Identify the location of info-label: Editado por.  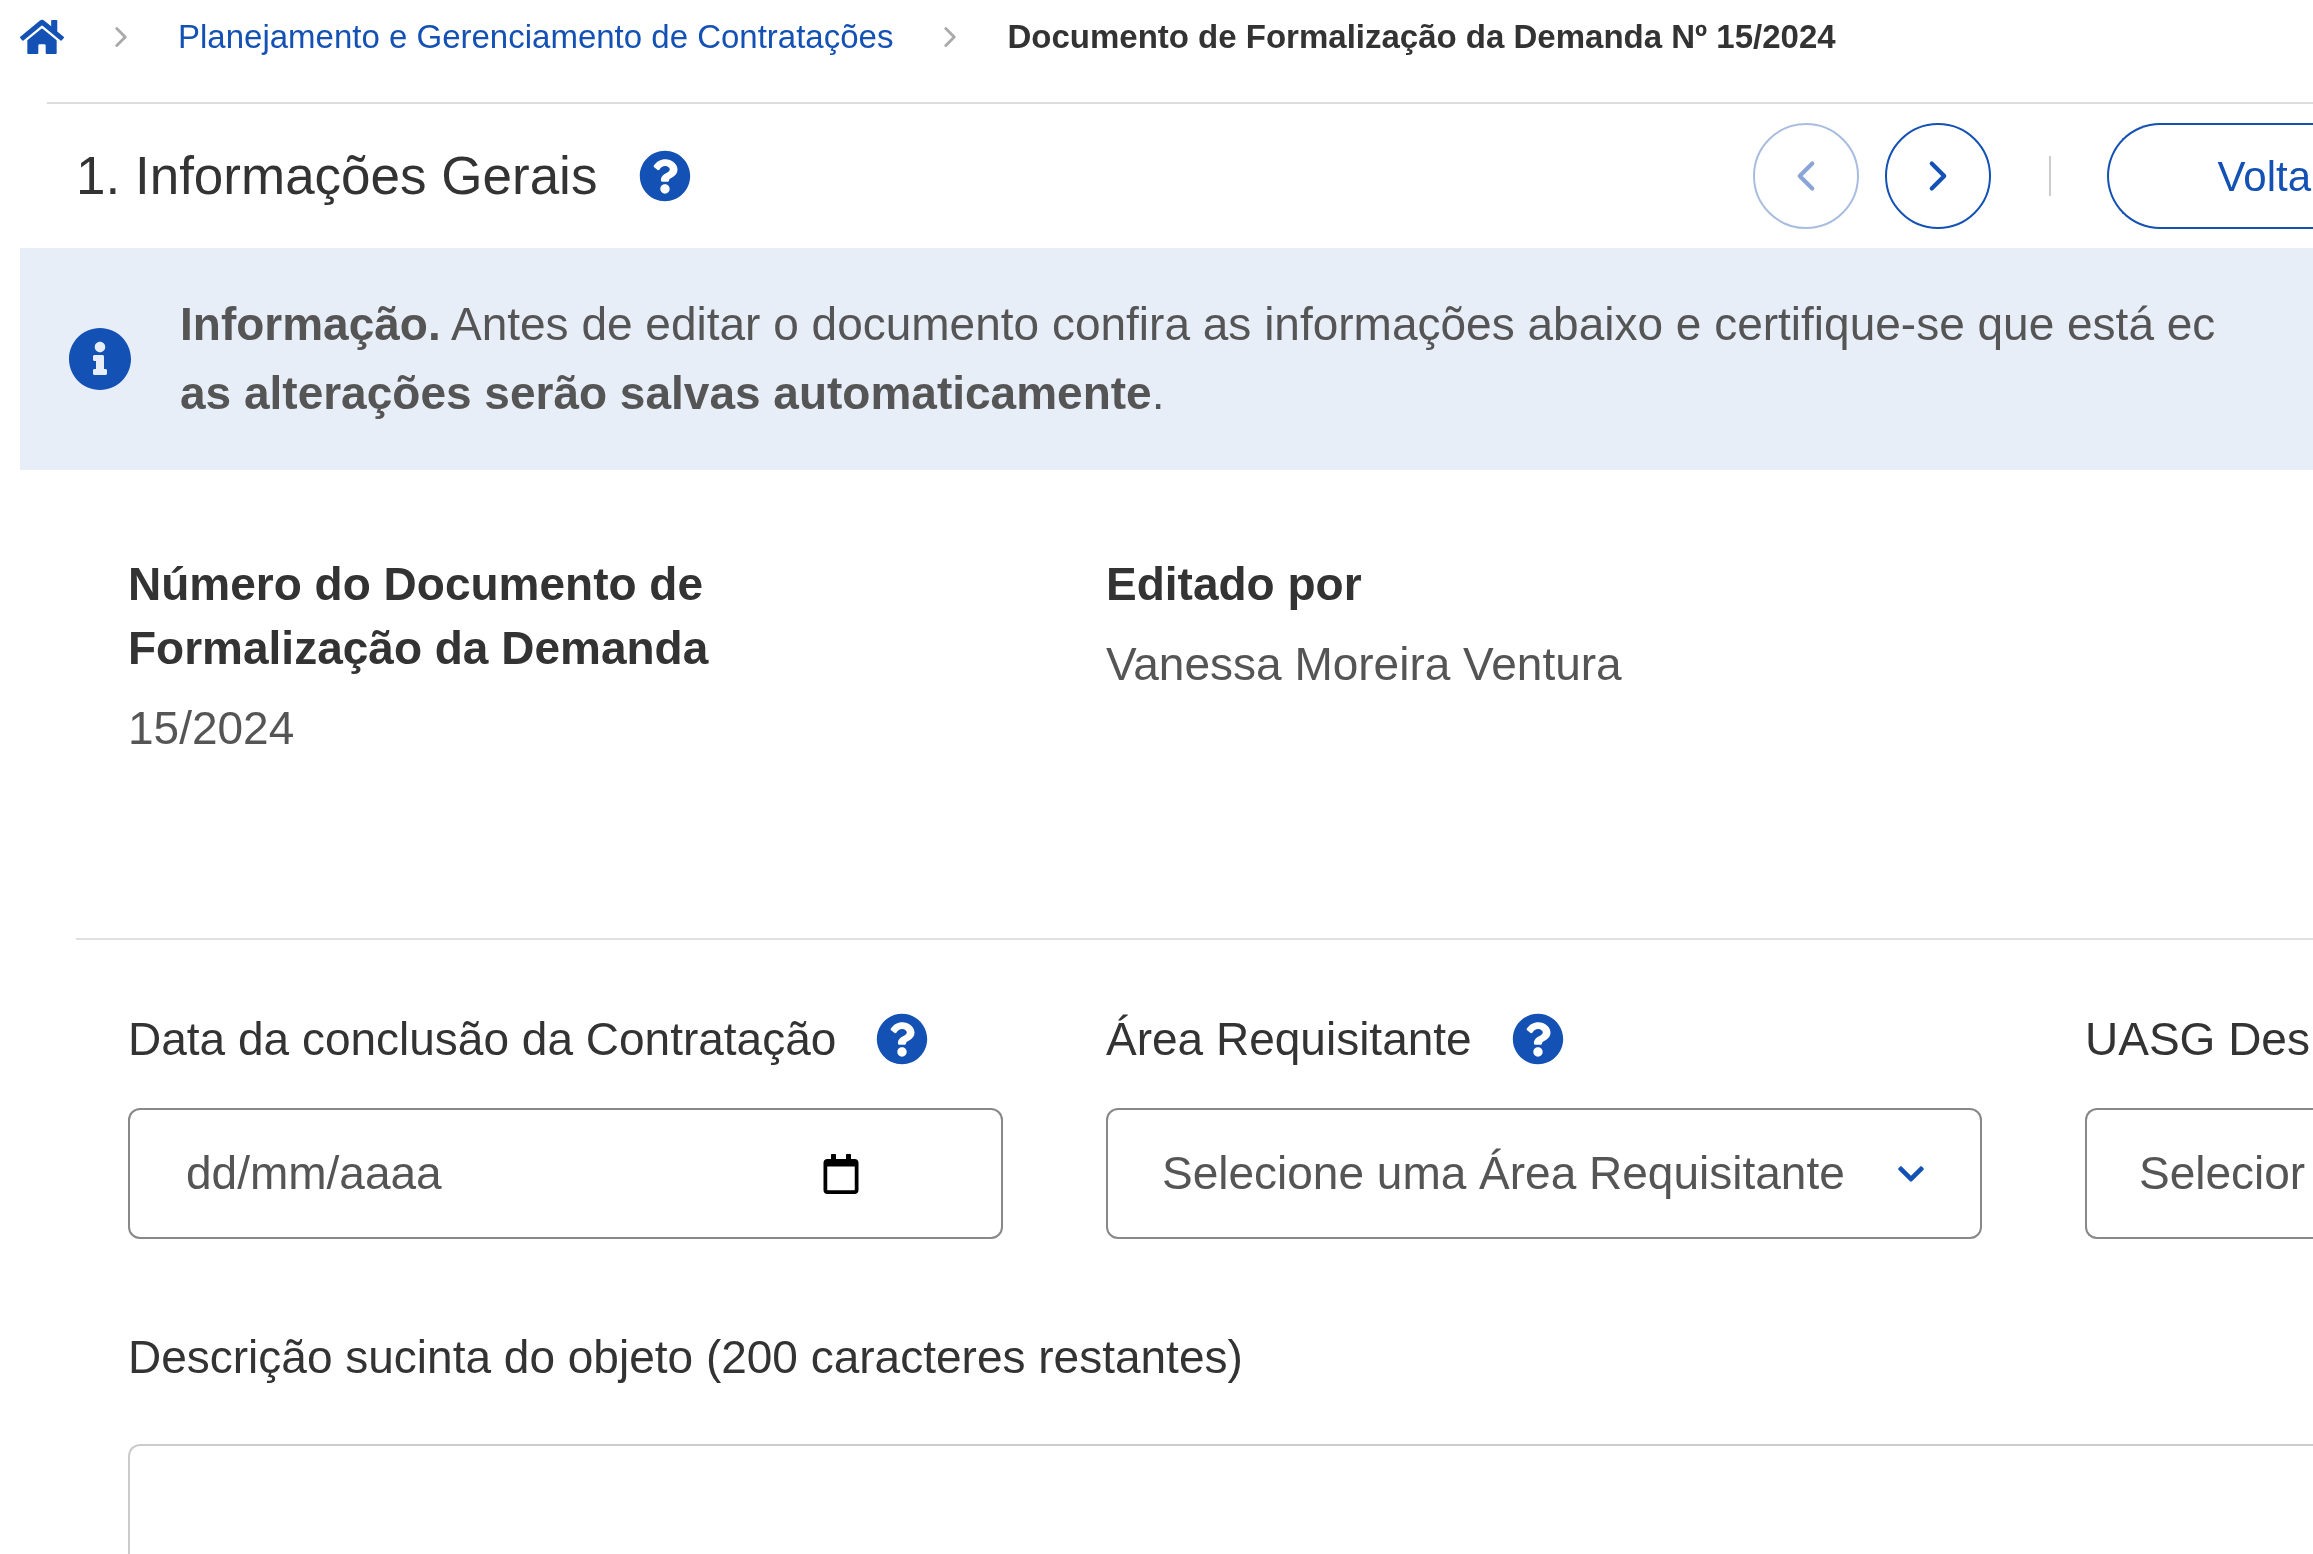
(1234, 584).